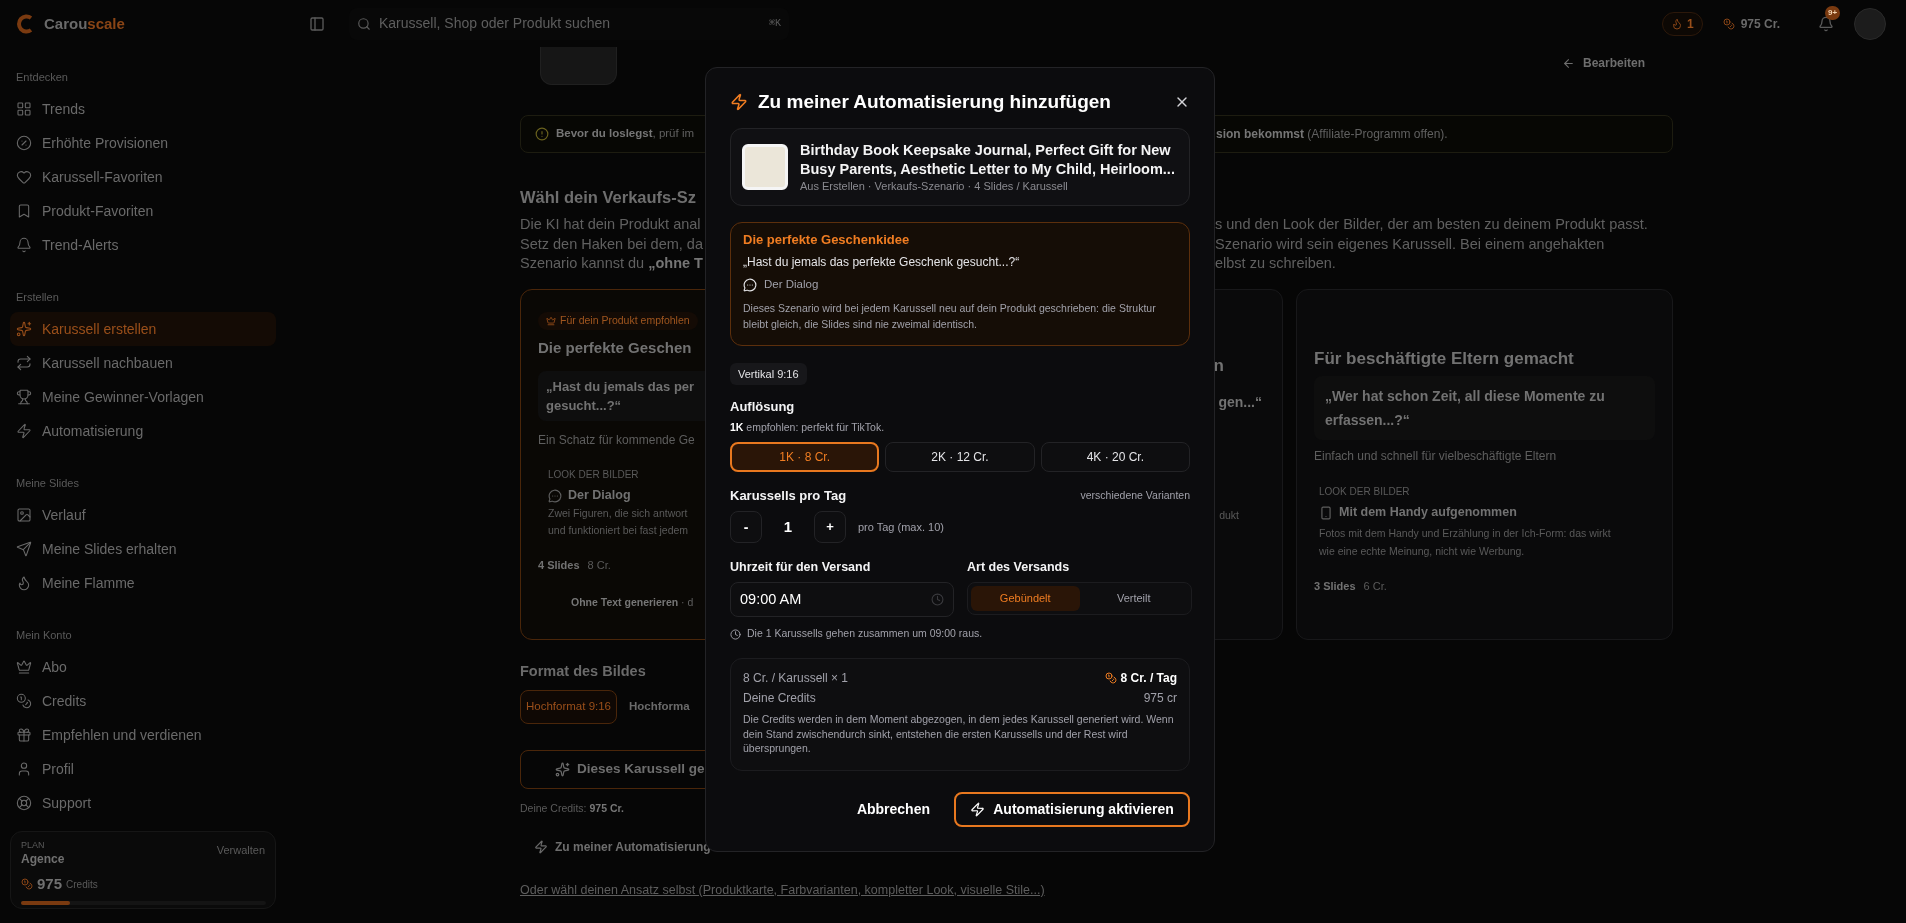 This screenshot has width=1906, height=923. What do you see at coordinates (950, 316) in the screenshot?
I see `scenario-description: Dieses Szenario wird bei jedem Karussell neu auf dein Produkt geschrieben: die Struktur bleibt gleich, die Slides sind nie zweimal identisch.` at bounding box center [950, 316].